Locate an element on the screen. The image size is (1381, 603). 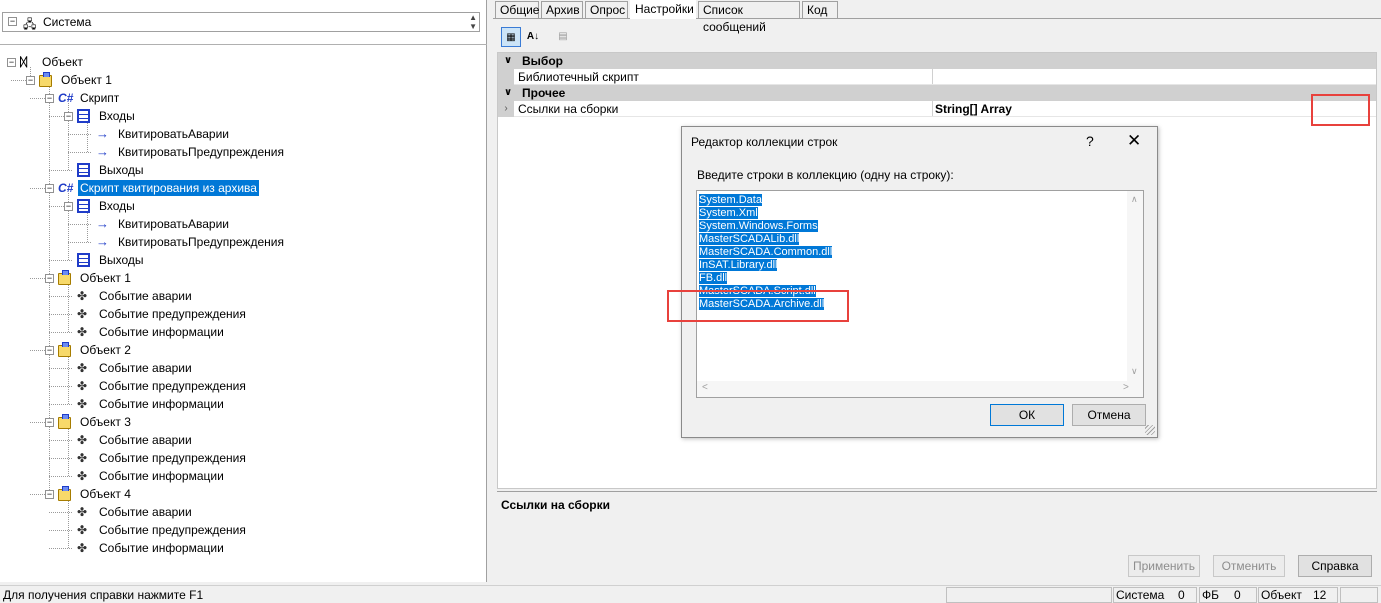
system-selector: − 🖧 Система ▲ ▼ is located at coordinates (241, 22).